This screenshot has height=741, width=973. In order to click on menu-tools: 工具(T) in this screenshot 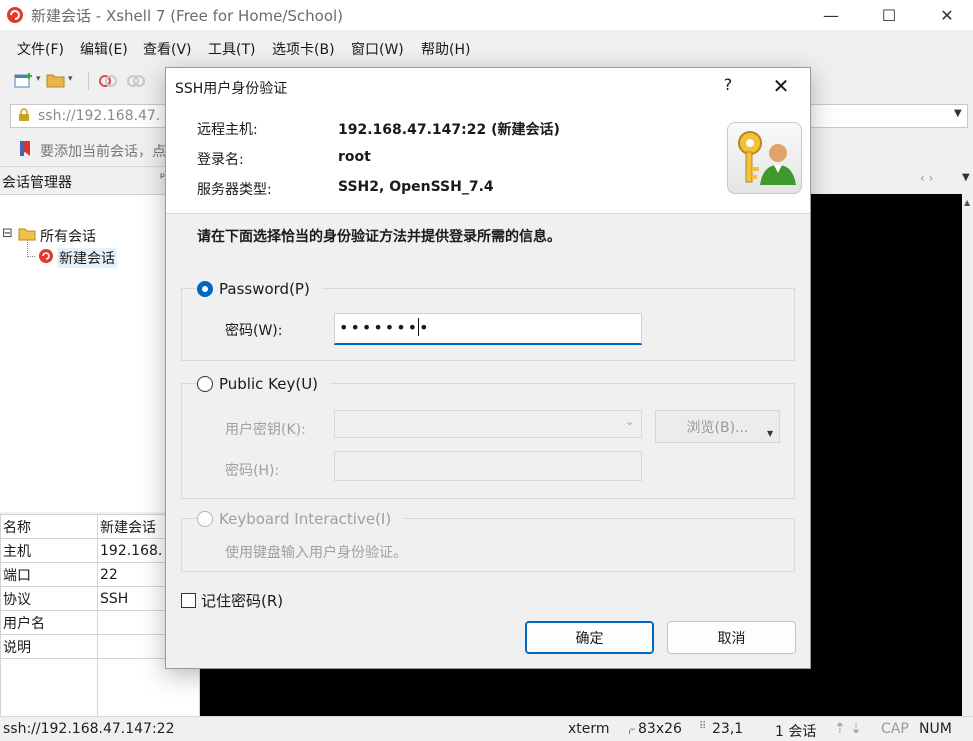, I will do `click(231, 49)`.